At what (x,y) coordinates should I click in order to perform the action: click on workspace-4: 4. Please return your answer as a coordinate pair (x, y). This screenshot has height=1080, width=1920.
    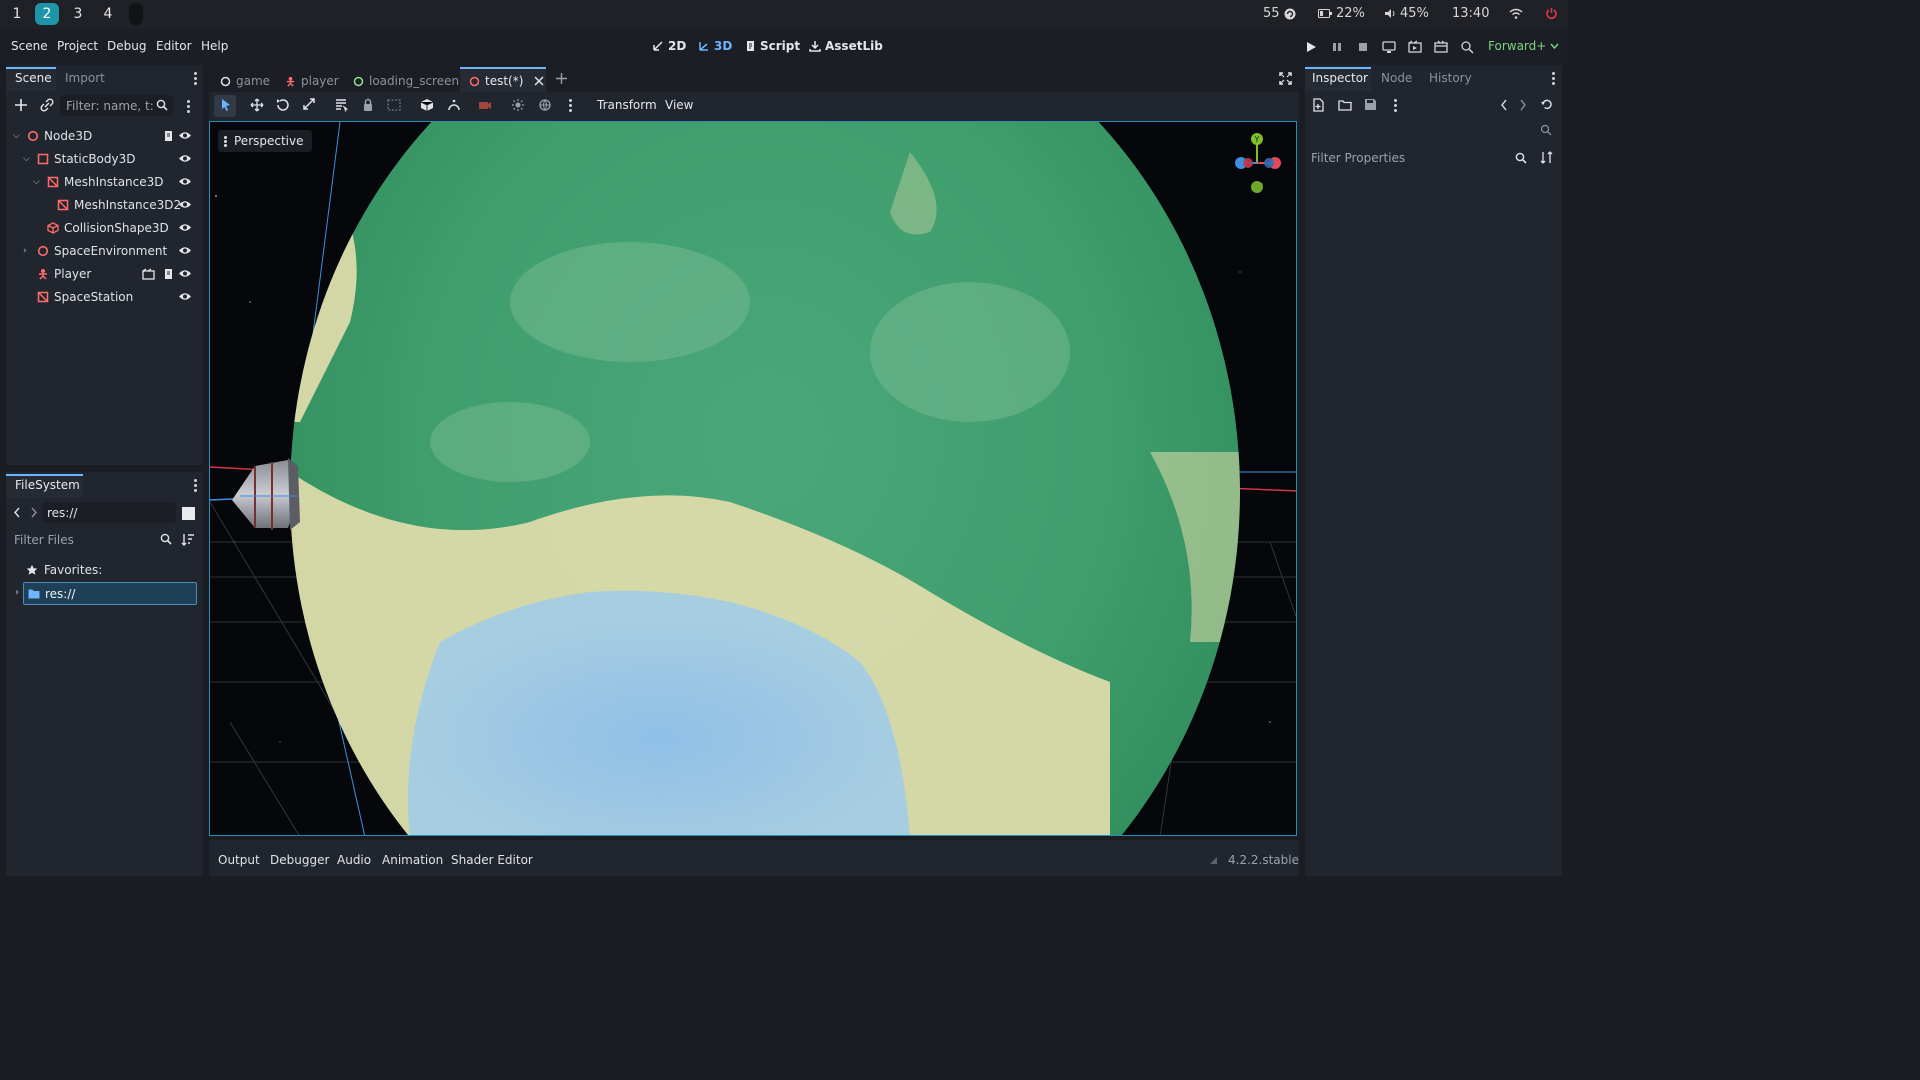
    Looking at the image, I should click on (108, 14).